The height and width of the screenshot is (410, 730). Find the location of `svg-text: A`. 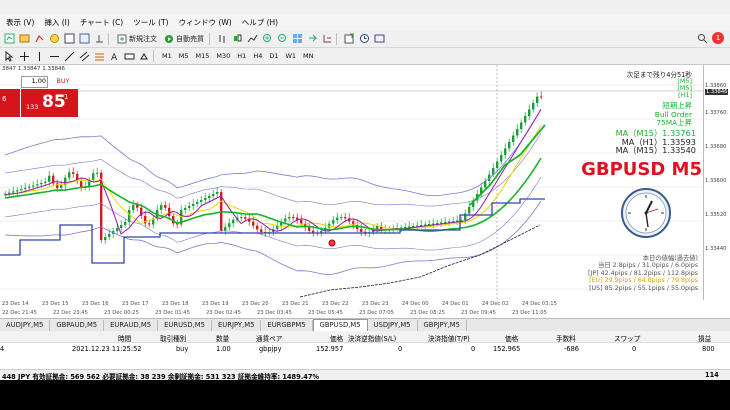

svg-text: A is located at coordinates (114, 57).